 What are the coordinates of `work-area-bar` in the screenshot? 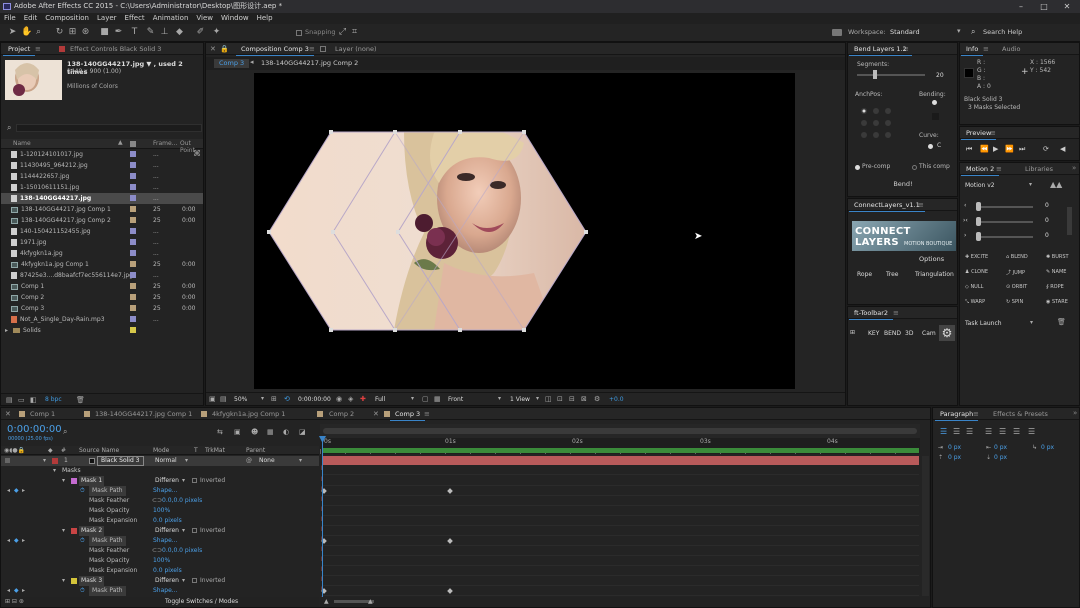 It's located at (620, 450).